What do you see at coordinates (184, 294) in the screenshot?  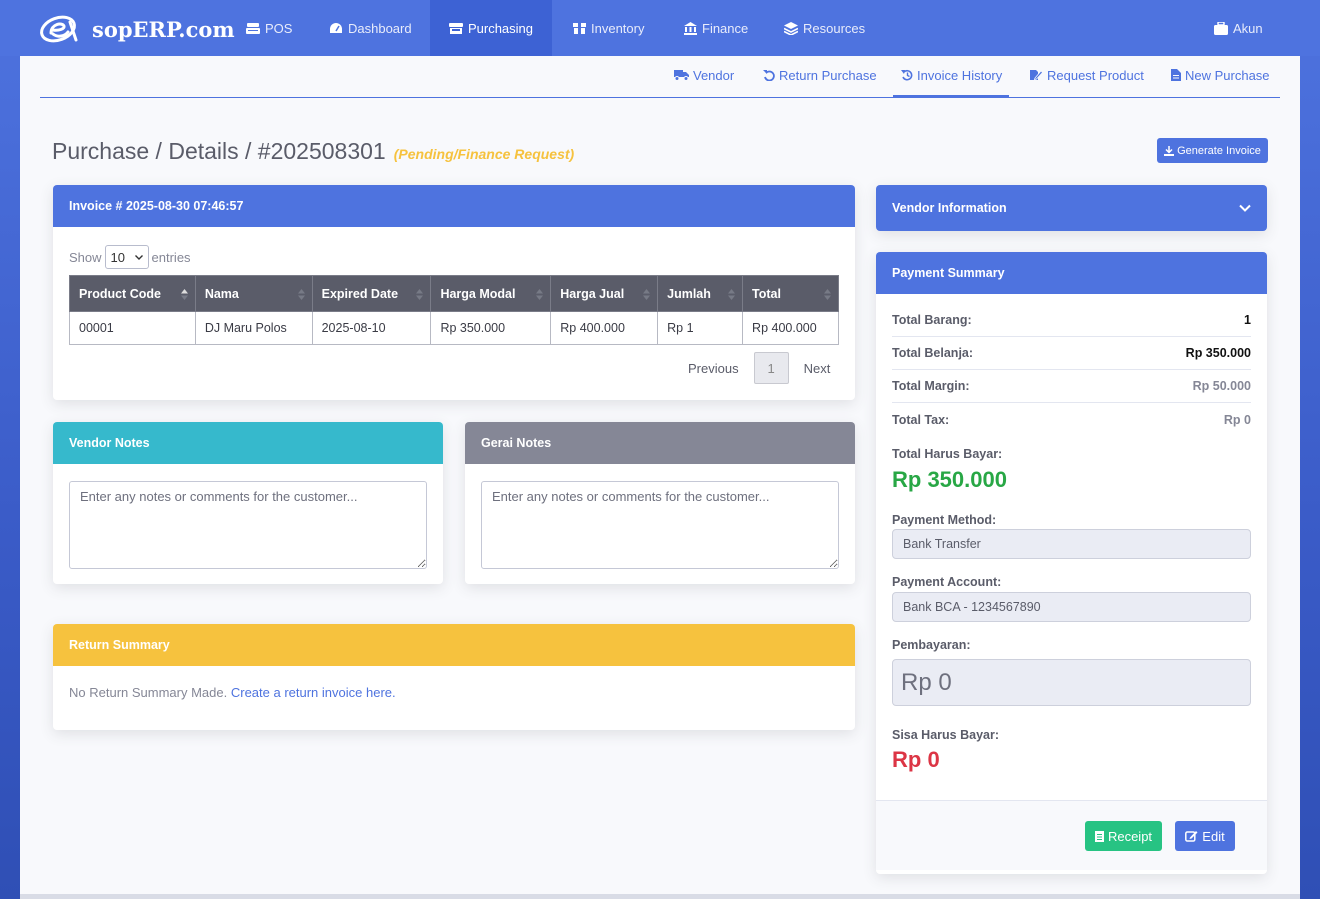 I see `sort-asc-icon` at bounding box center [184, 294].